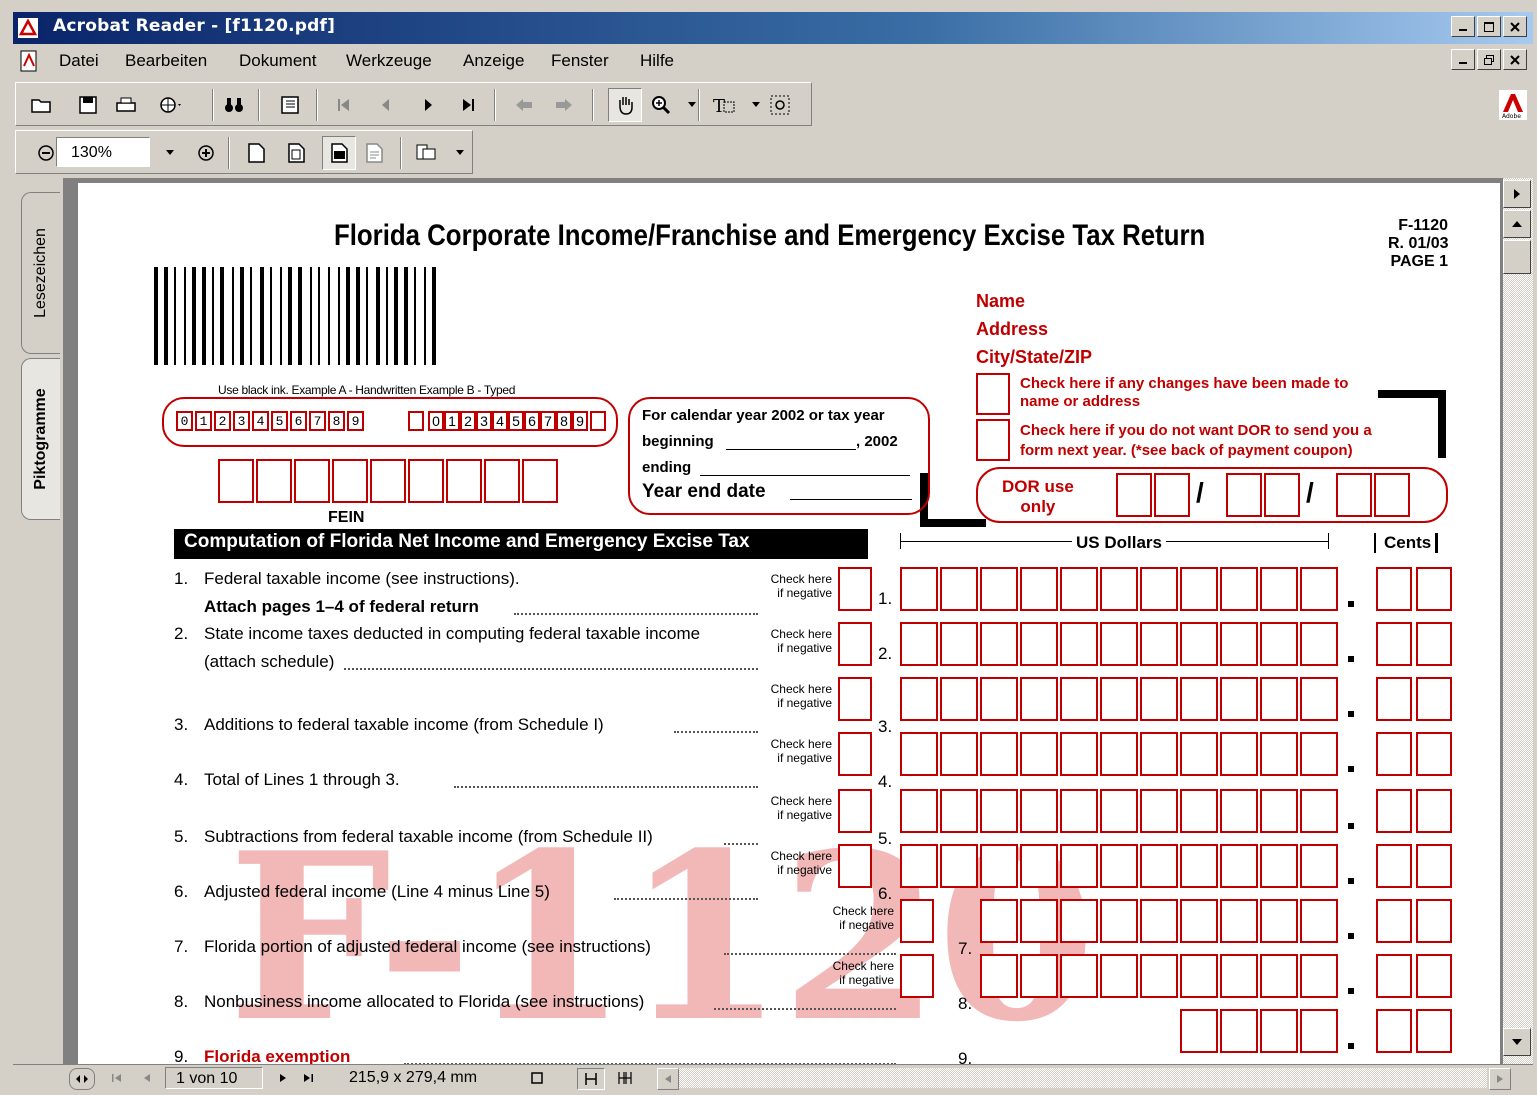  I want to click on status-next-page, so click(283, 1078).